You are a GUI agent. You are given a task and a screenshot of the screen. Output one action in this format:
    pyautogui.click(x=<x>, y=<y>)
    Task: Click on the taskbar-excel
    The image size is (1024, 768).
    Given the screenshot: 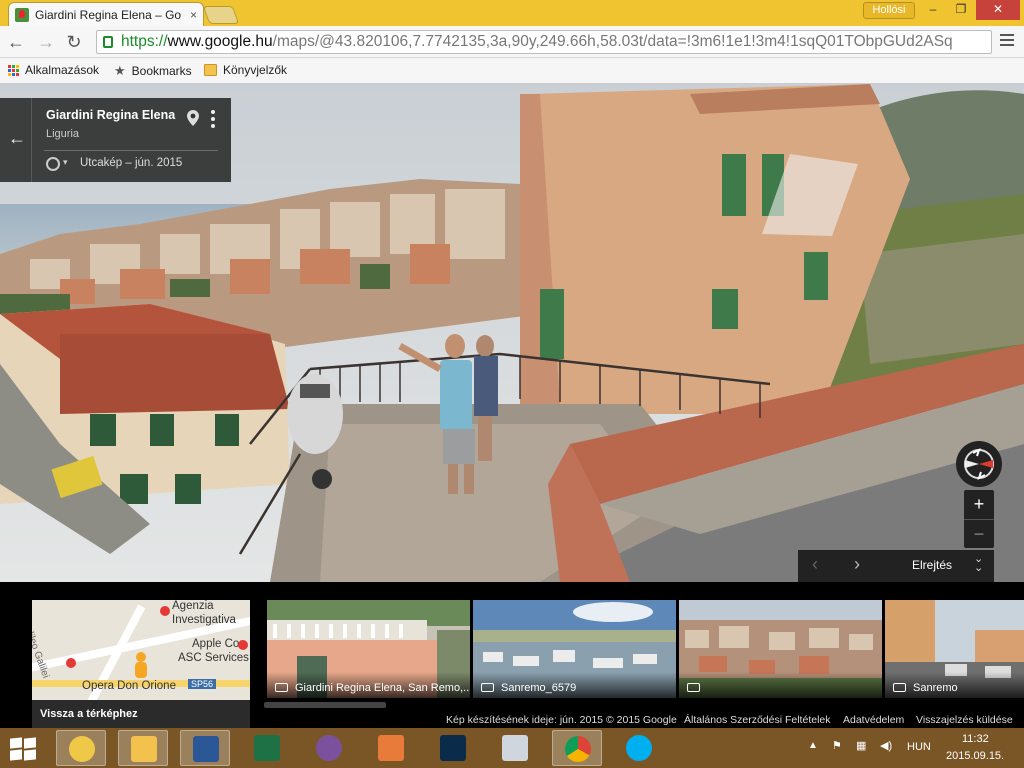 What is the action you would take?
    pyautogui.click(x=267, y=748)
    